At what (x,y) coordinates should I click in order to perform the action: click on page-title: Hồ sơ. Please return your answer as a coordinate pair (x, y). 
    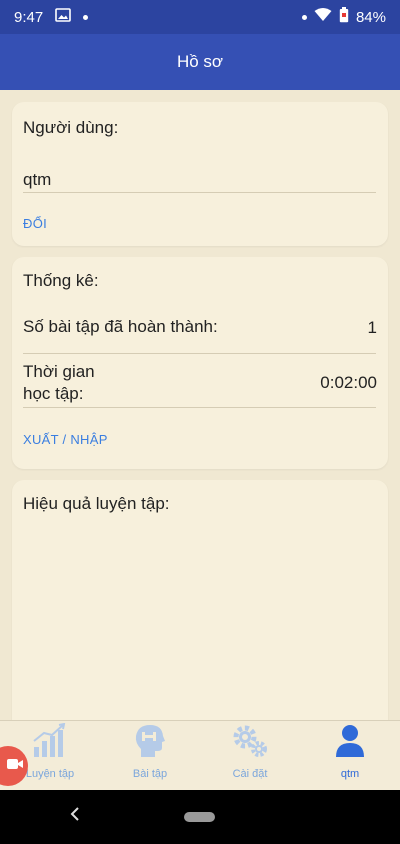
    Looking at the image, I should click on (200, 61).